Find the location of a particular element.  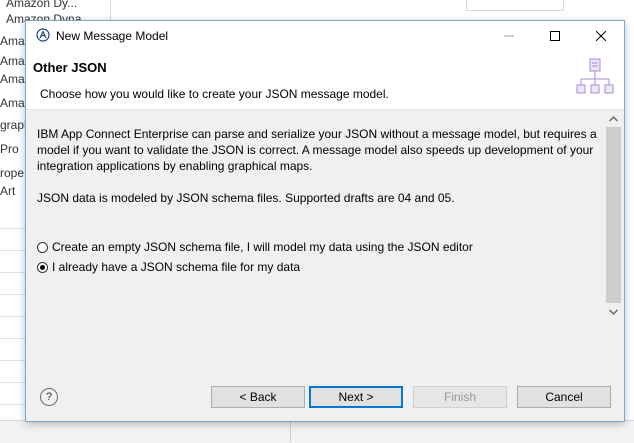

finish-button: Finish is located at coordinates (460, 397).